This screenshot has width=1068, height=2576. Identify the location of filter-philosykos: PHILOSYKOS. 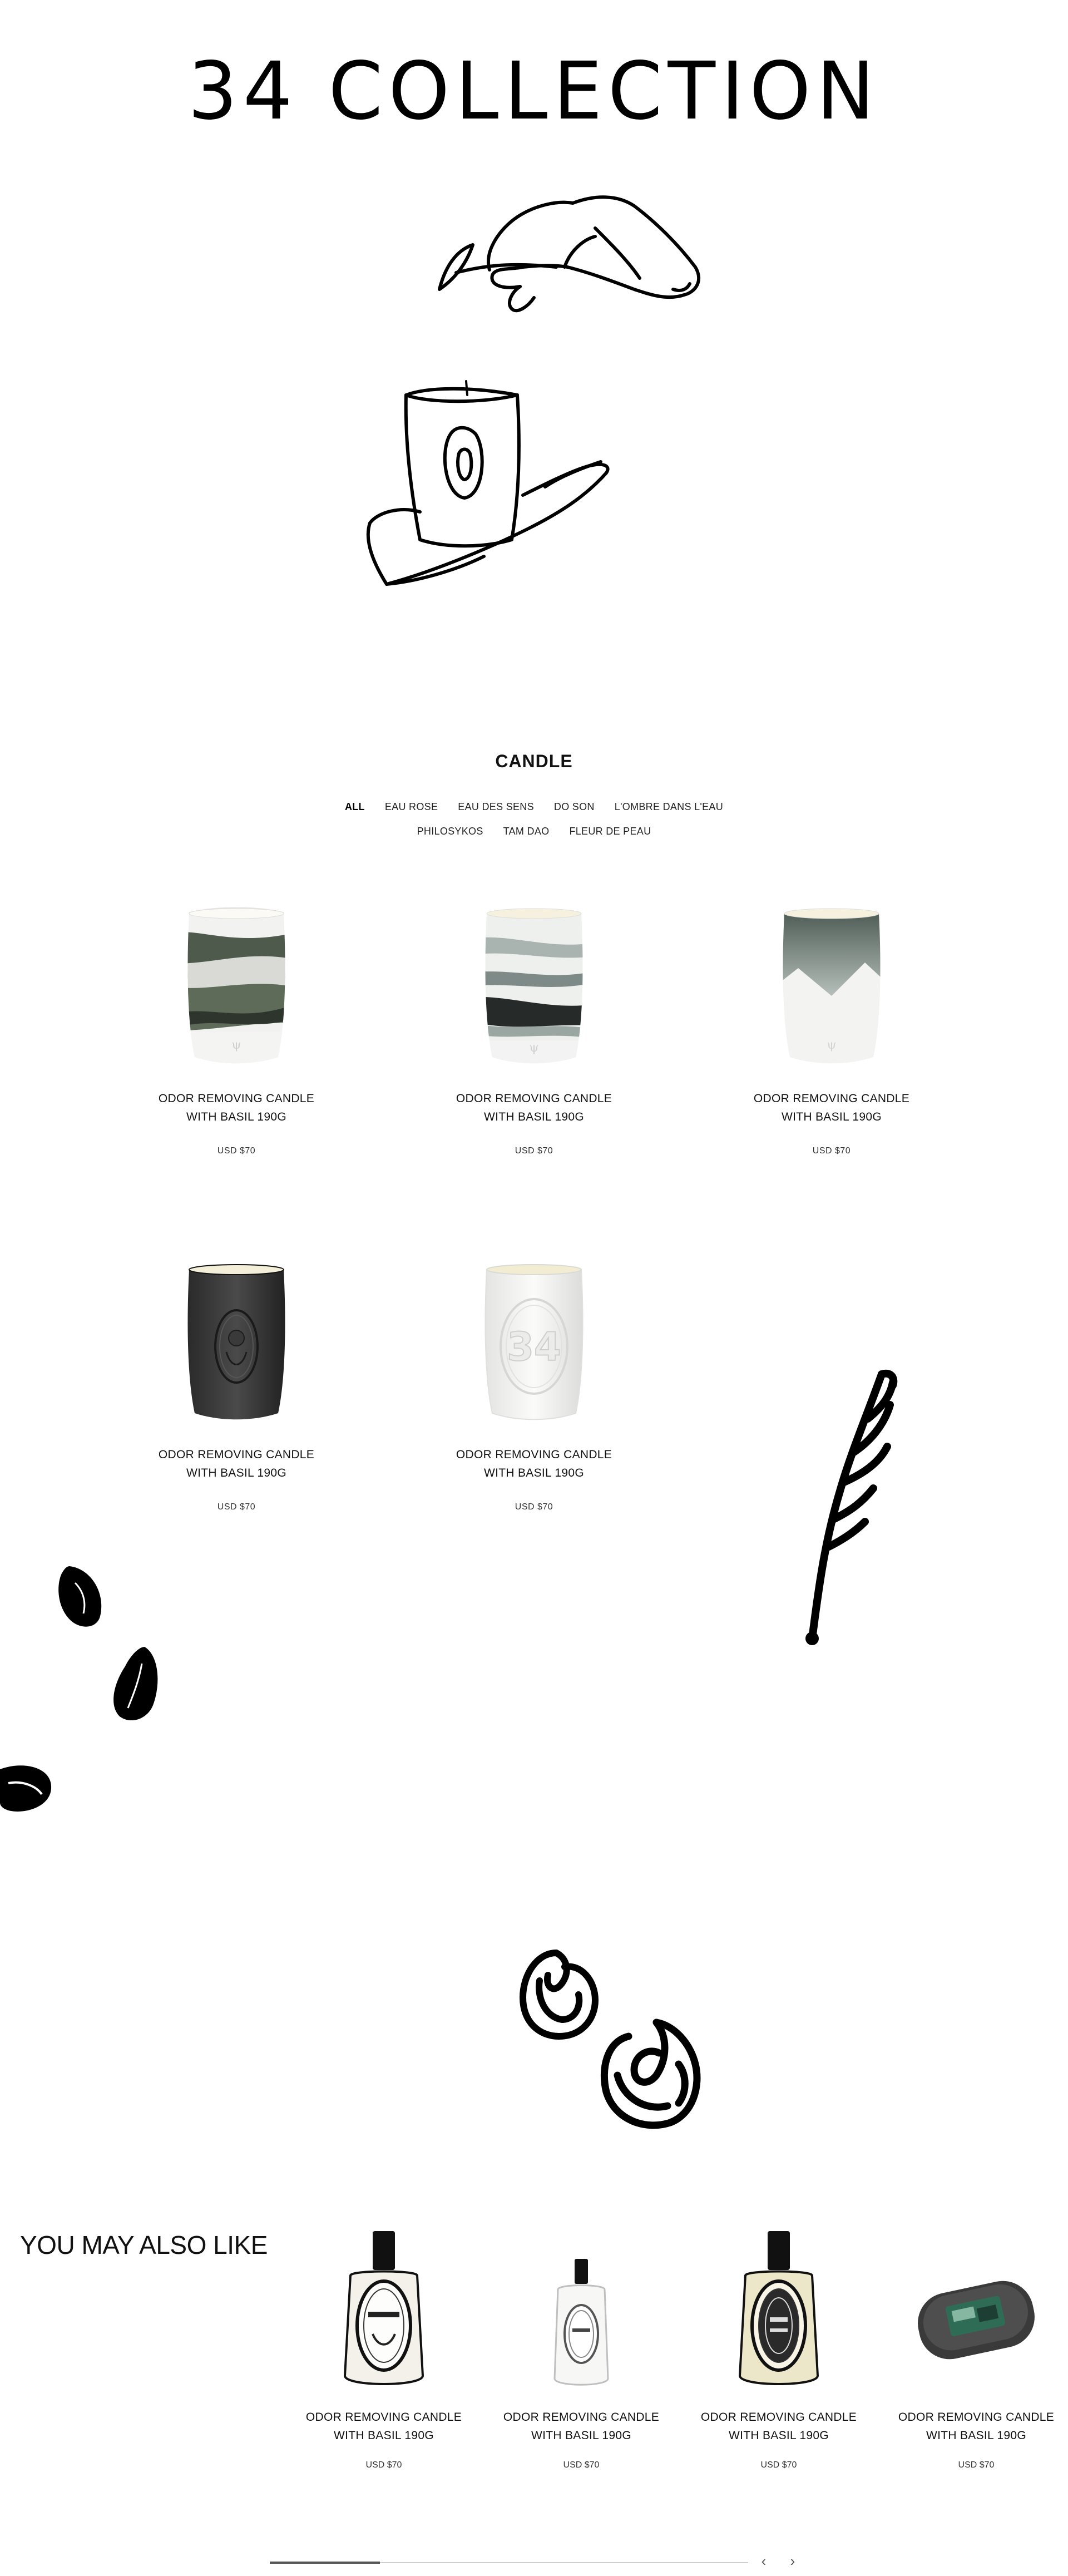
(450, 831).